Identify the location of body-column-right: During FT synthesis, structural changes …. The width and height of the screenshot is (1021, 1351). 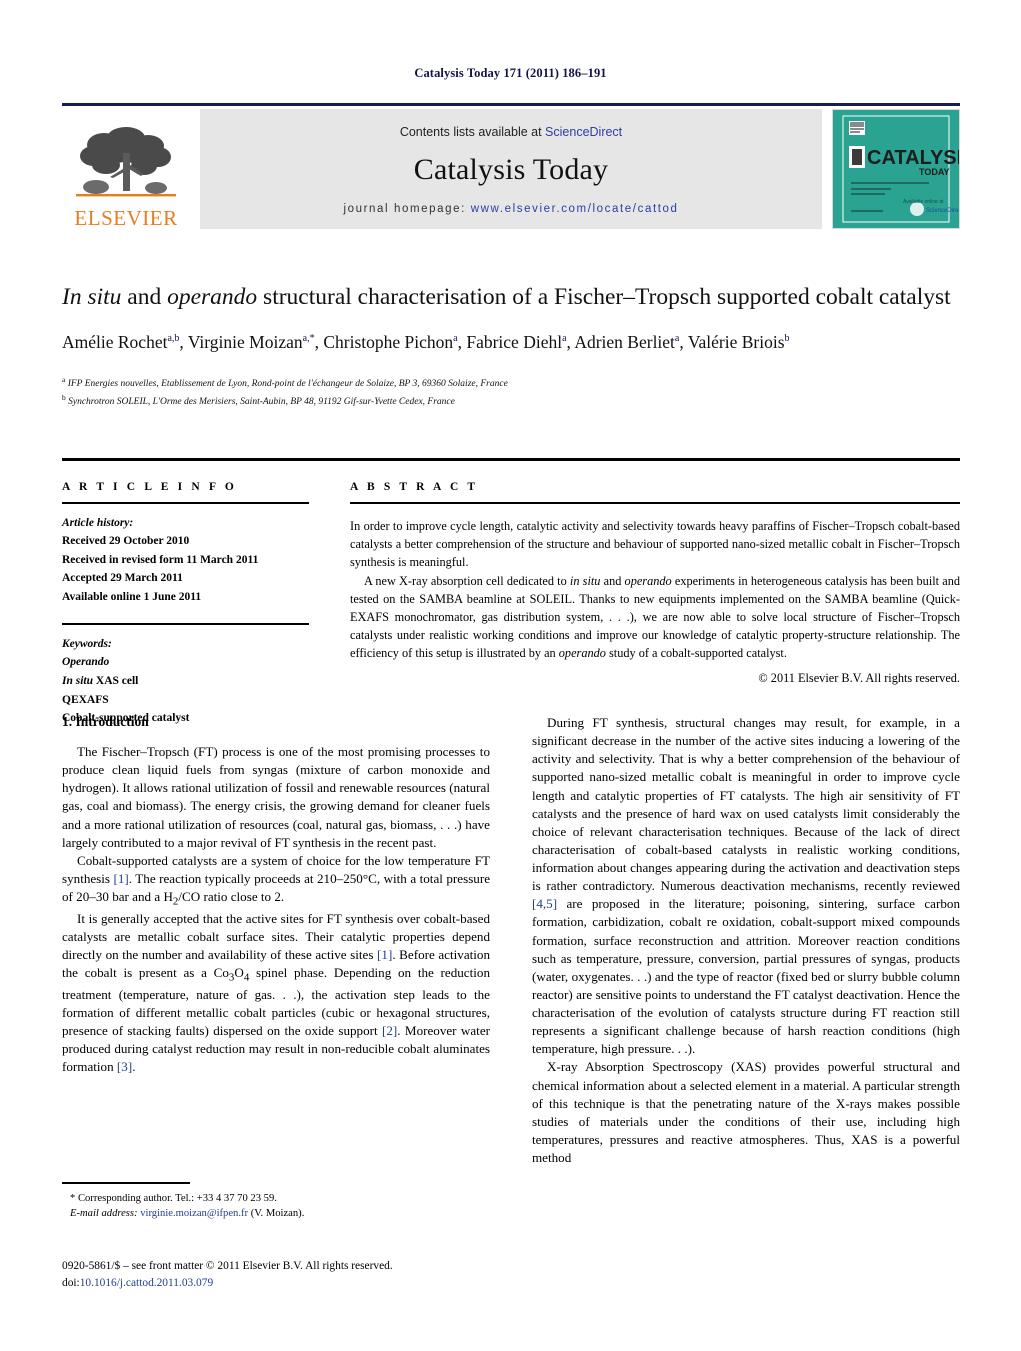
(746, 940).